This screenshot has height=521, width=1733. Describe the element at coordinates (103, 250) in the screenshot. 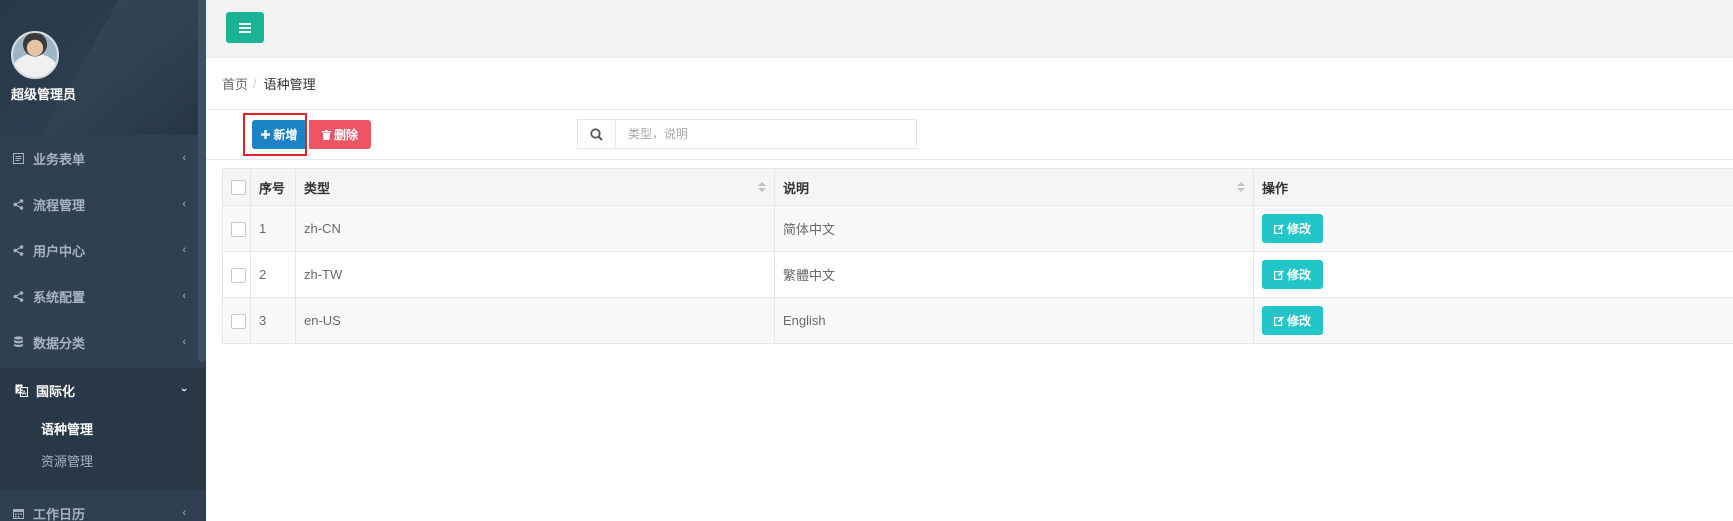

I see `sidebar-item-user-center: 用户中心 ‹` at that location.